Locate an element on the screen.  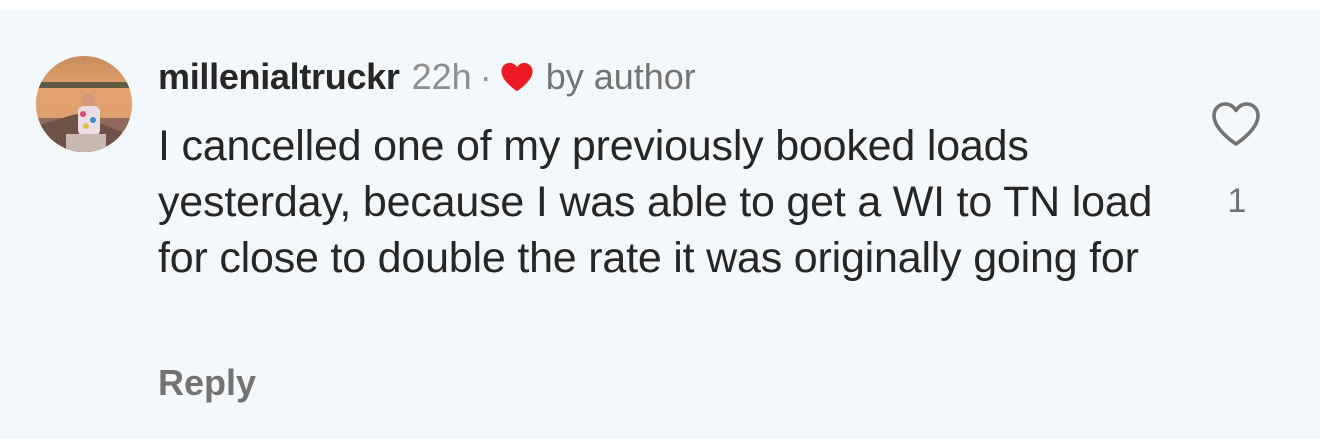
comment-header: millenialtruckr 22h · by author is located at coordinates (427, 77).